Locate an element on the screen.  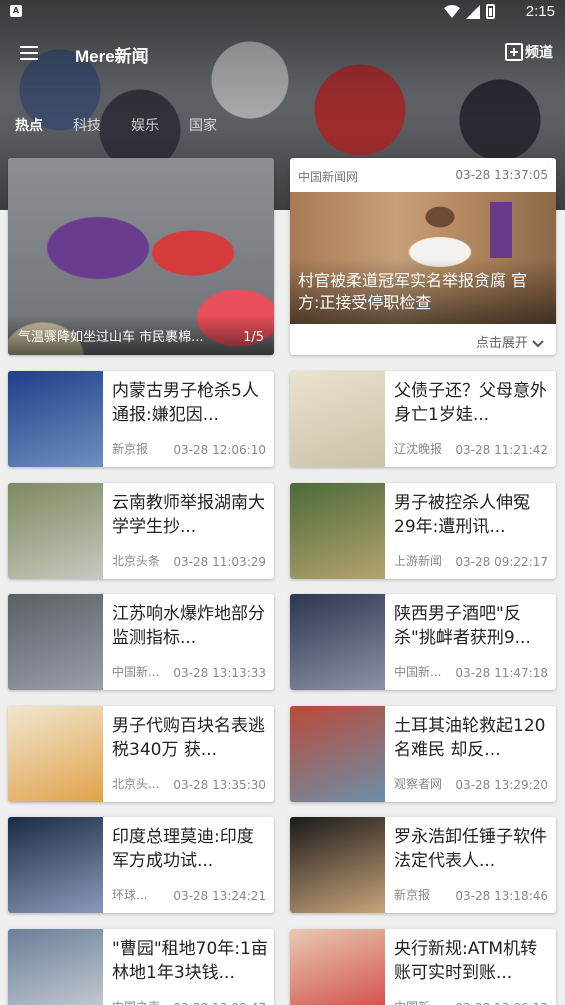
featured-title: 村官被柔道冠军实名举报贪腐 官方:正接受停职检查 is located at coordinates (413, 291).